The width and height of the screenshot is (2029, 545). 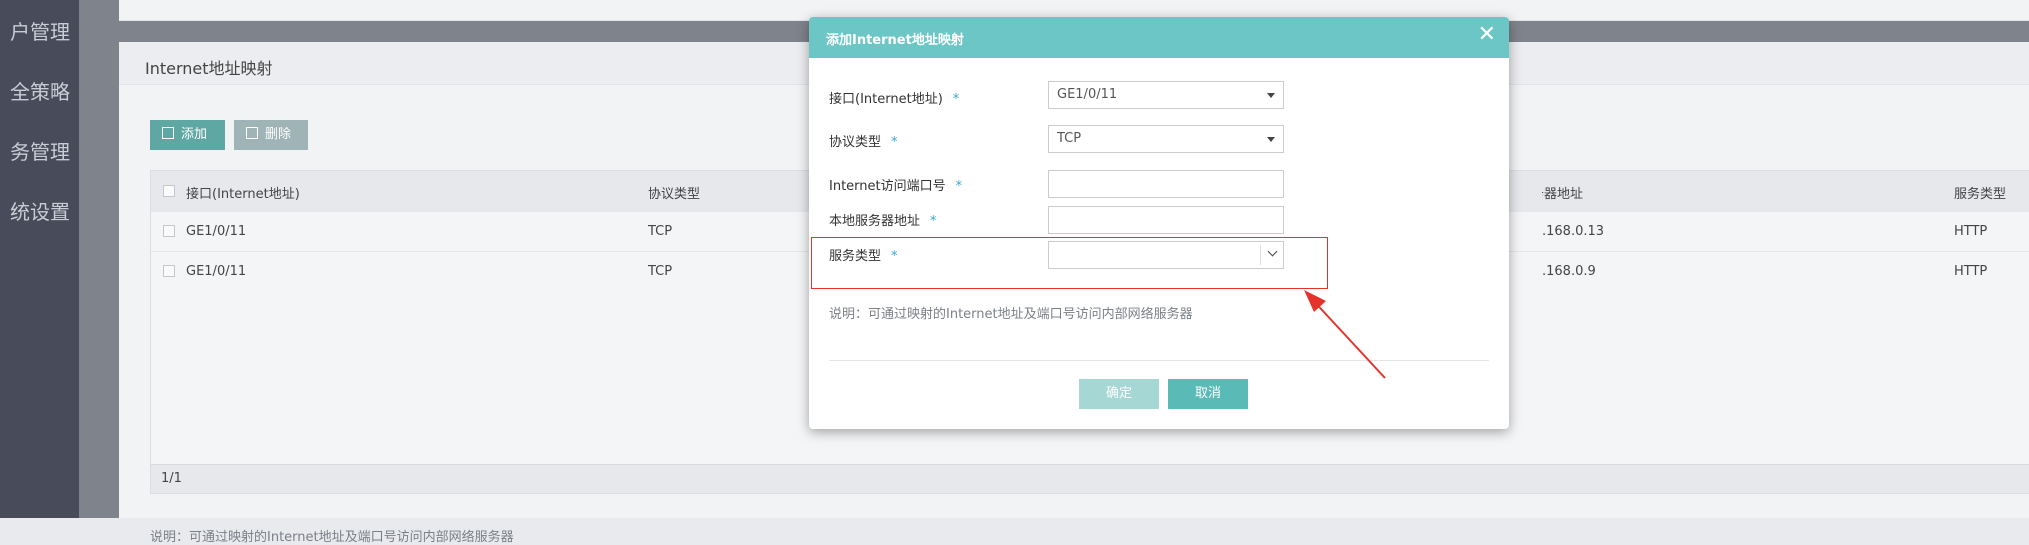 I want to click on protocol-label: 协议类型 *, so click(x=863, y=140).